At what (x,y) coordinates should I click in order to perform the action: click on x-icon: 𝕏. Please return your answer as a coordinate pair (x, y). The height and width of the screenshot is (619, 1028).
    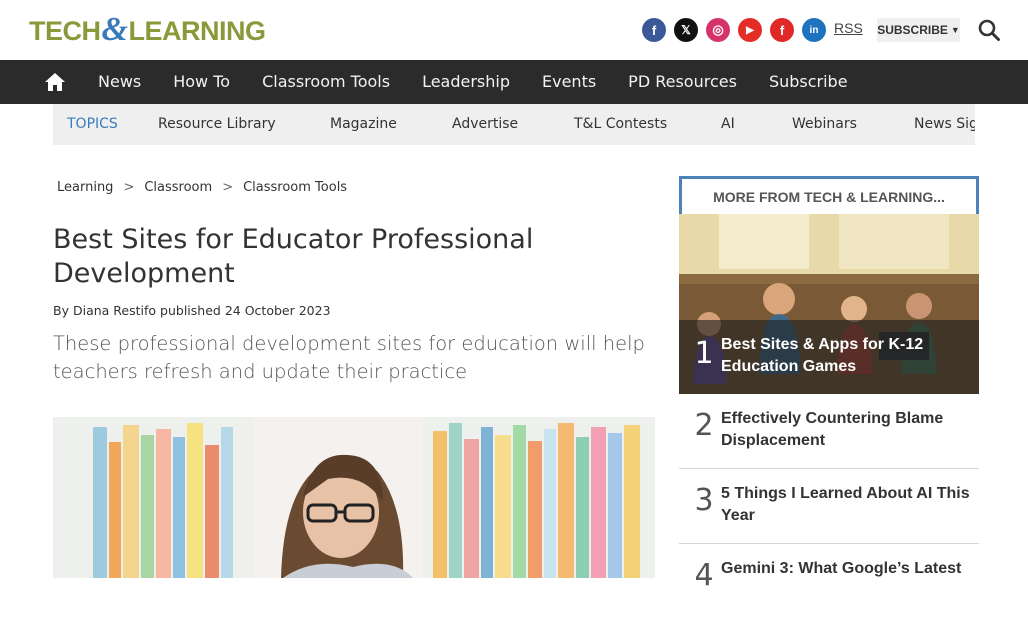
    Looking at the image, I should click on (686, 30).